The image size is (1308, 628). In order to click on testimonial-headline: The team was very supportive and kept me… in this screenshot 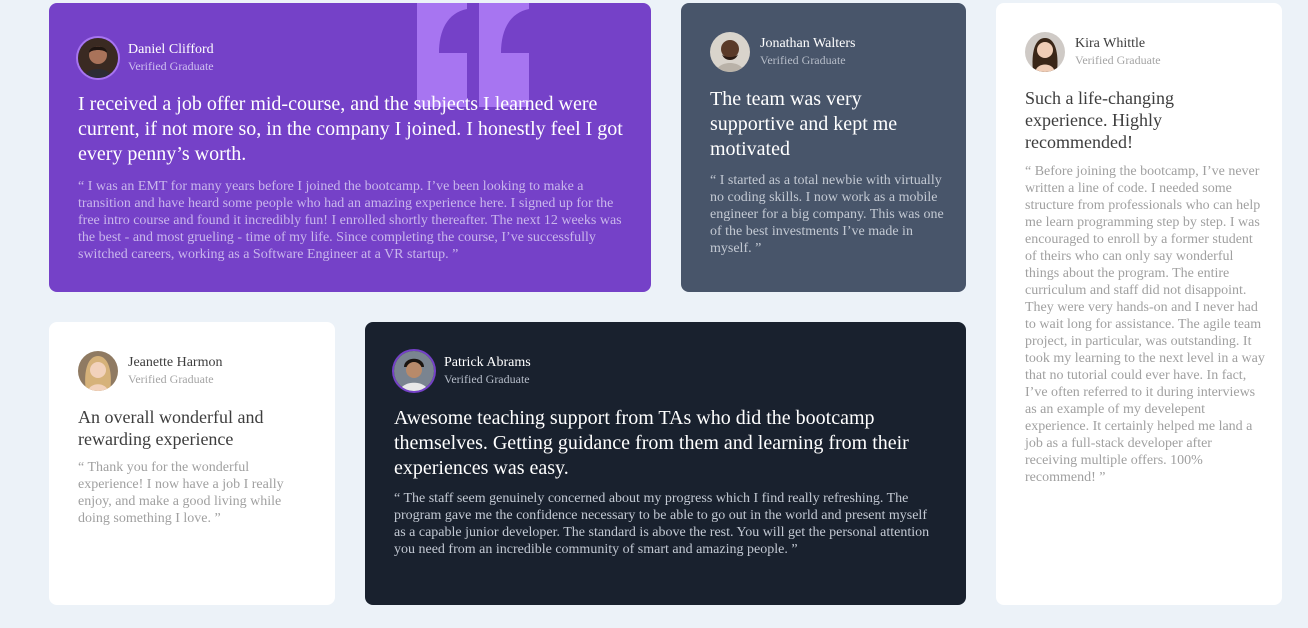, I will do `click(804, 124)`.